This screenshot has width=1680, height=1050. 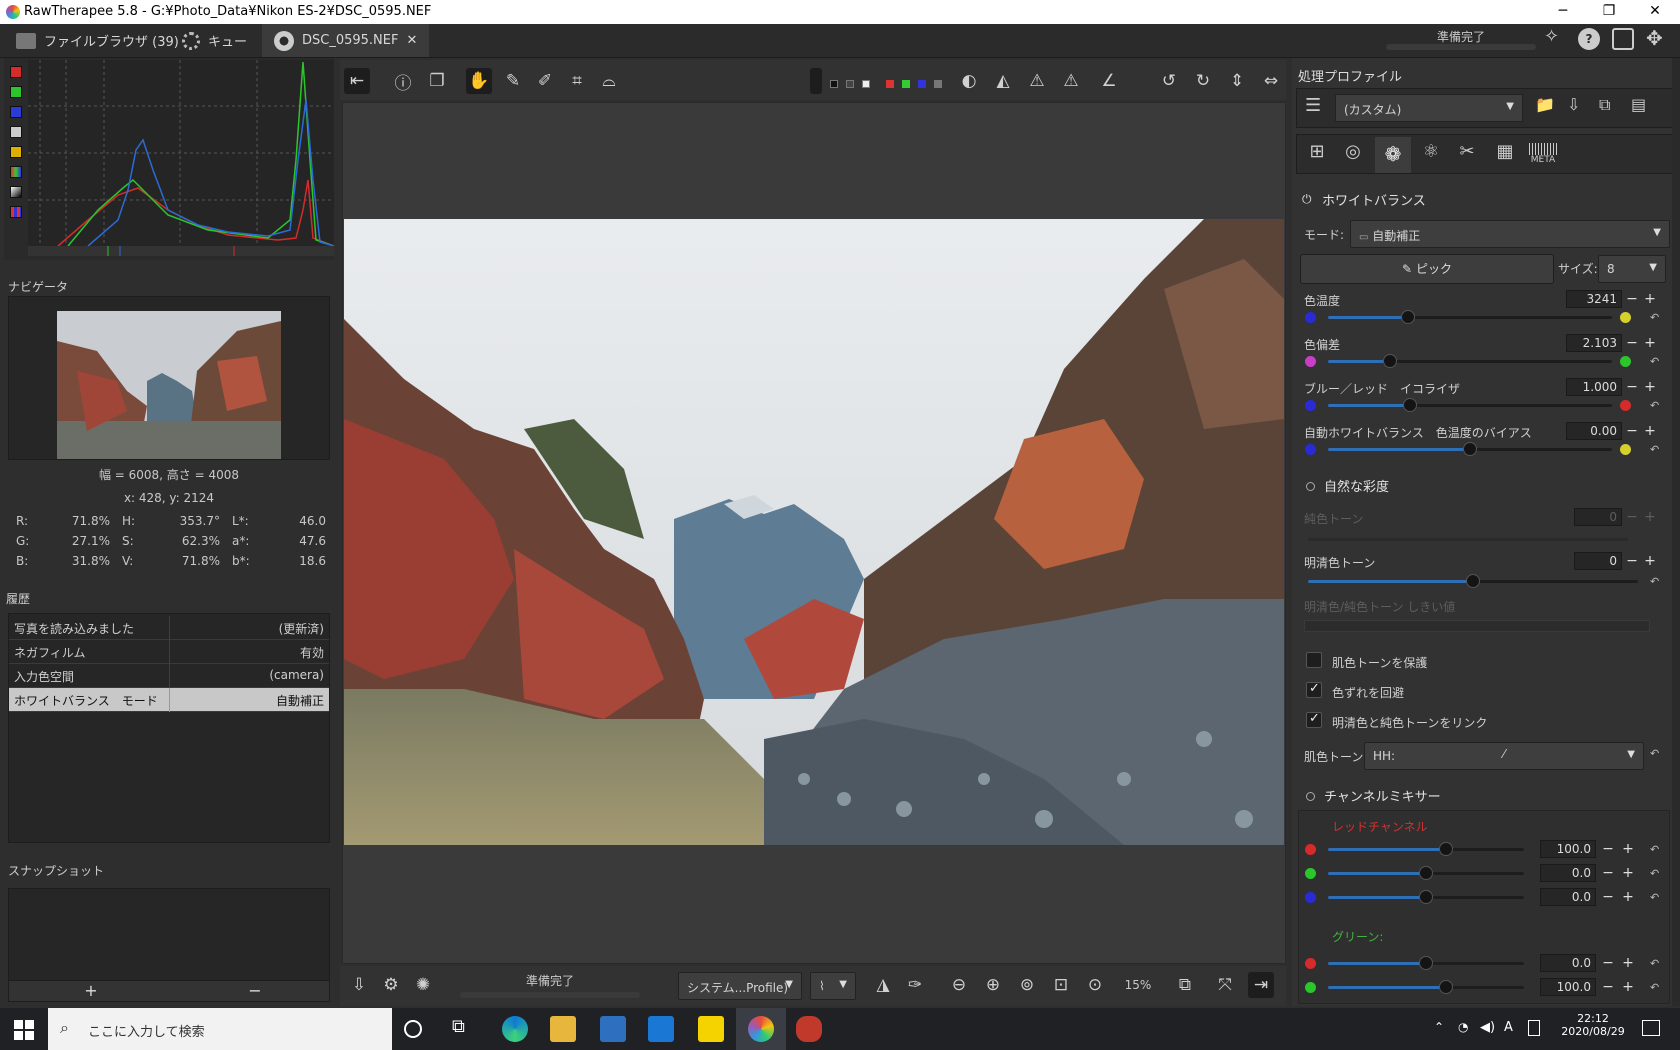 I want to click on open-profile-icon: 📁, so click(x=1547, y=107).